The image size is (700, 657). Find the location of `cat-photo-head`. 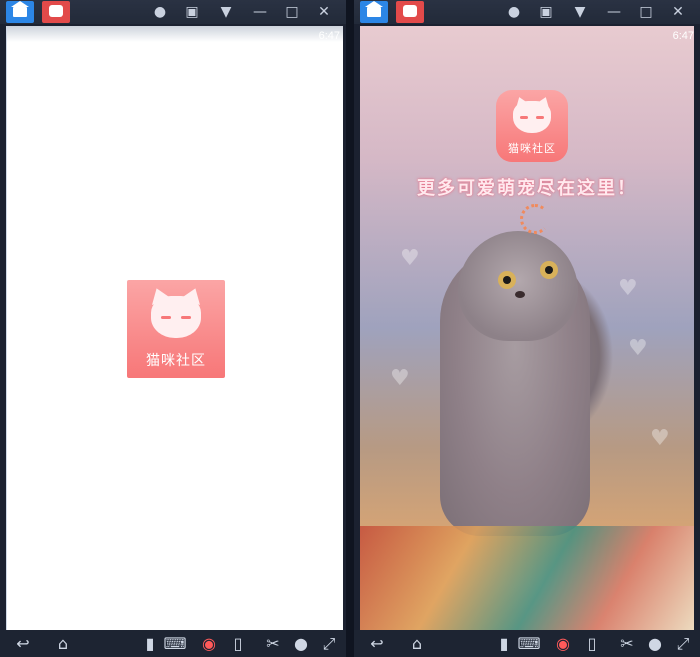

cat-photo-head is located at coordinates (518, 286).